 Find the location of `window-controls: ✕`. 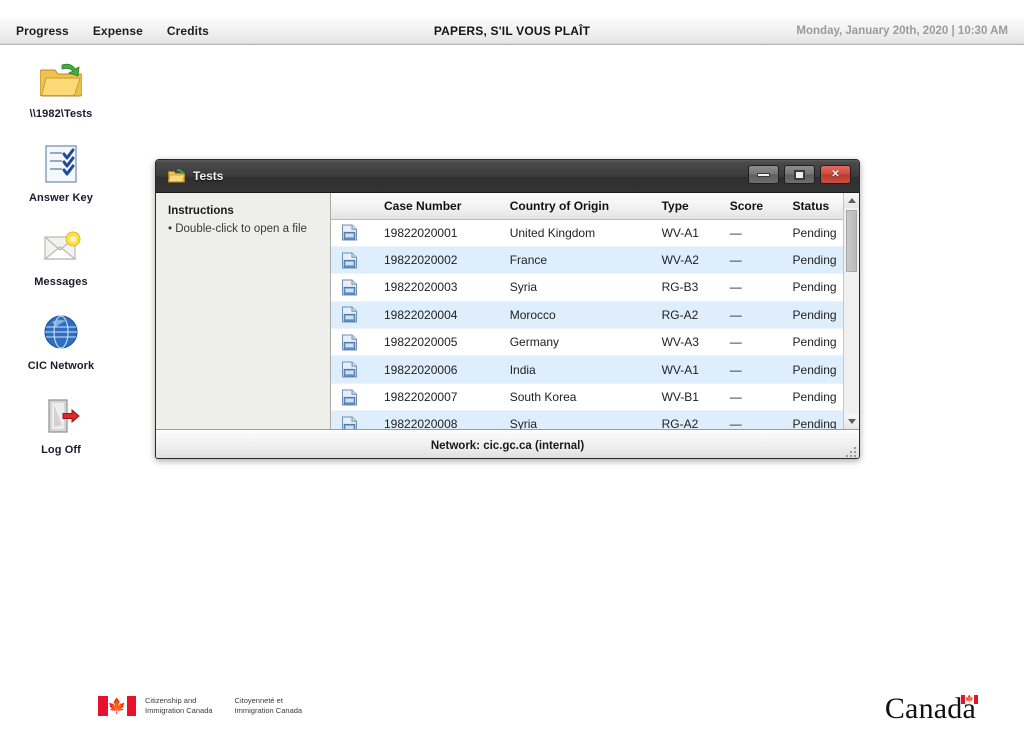

window-controls: ✕ is located at coordinates (799, 174).